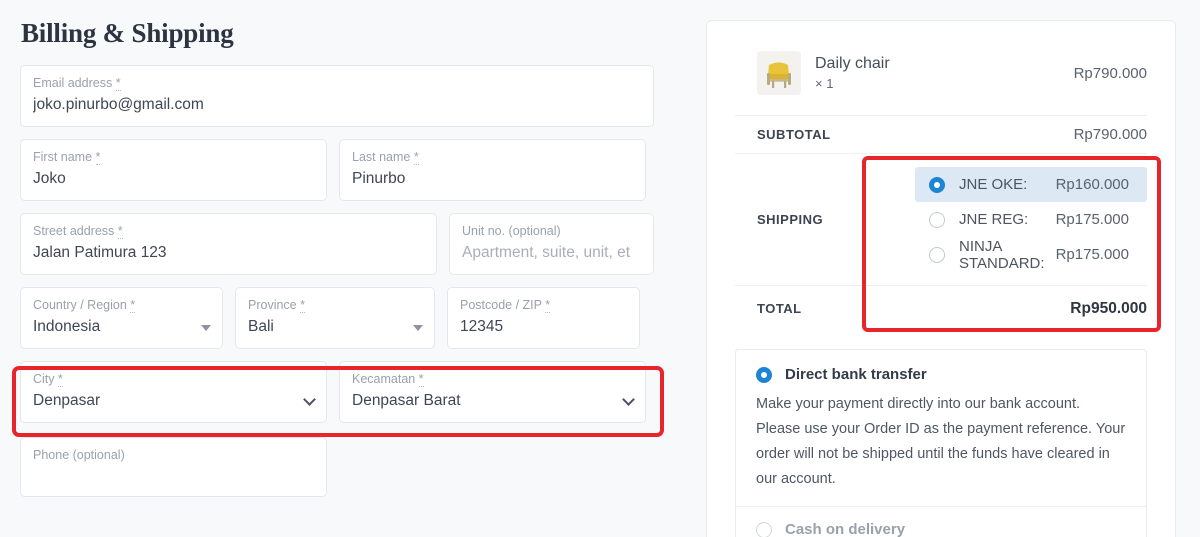 This screenshot has width=1200, height=537. What do you see at coordinates (406, 400) in the screenshot?
I see `kecamatan-value: Denpasar Barat` at bounding box center [406, 400].